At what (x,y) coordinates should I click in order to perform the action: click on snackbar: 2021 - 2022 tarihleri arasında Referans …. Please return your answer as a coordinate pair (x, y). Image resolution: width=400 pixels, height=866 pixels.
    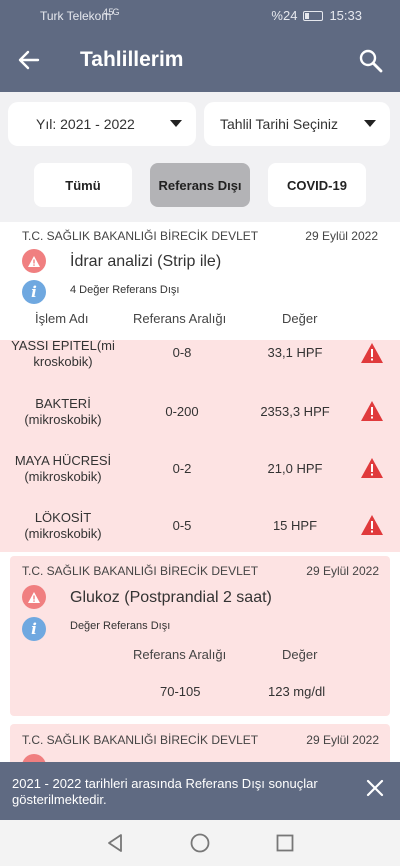
    Looking at the image, I should click on (200, 791).